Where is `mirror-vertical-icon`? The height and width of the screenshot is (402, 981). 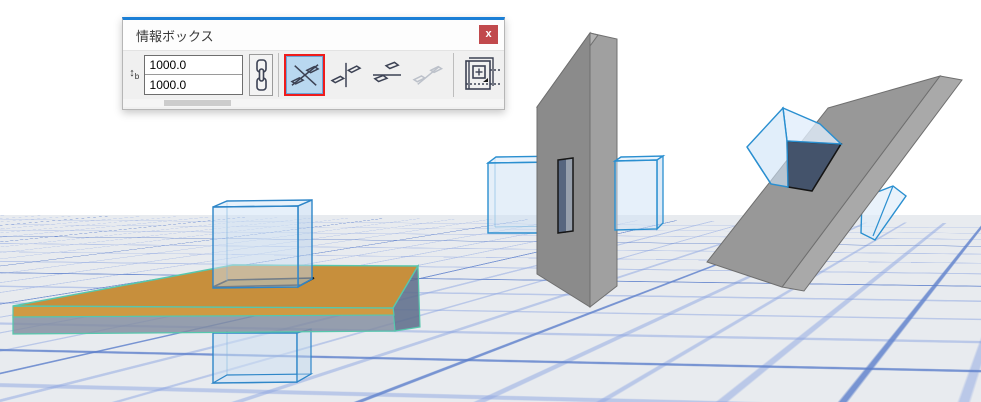
mirror-vertical-icon is located at coordinates (346, 75).